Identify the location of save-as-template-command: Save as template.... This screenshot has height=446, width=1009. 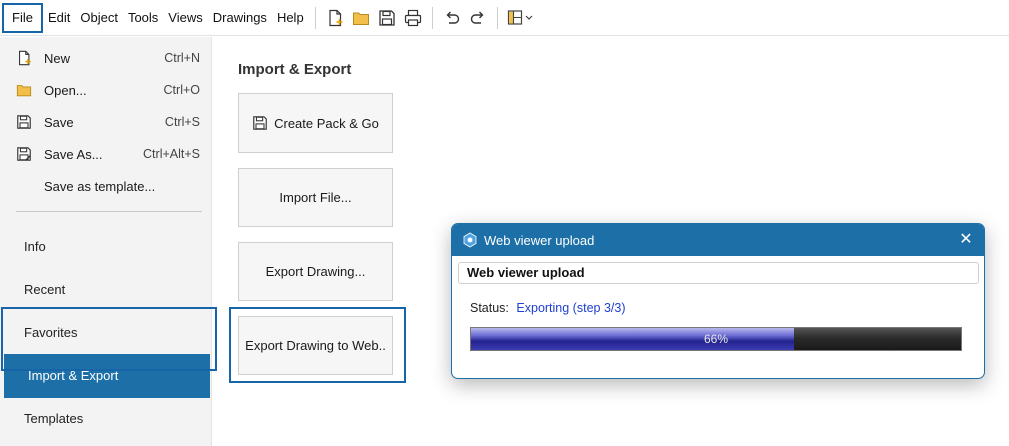
(108, 186).